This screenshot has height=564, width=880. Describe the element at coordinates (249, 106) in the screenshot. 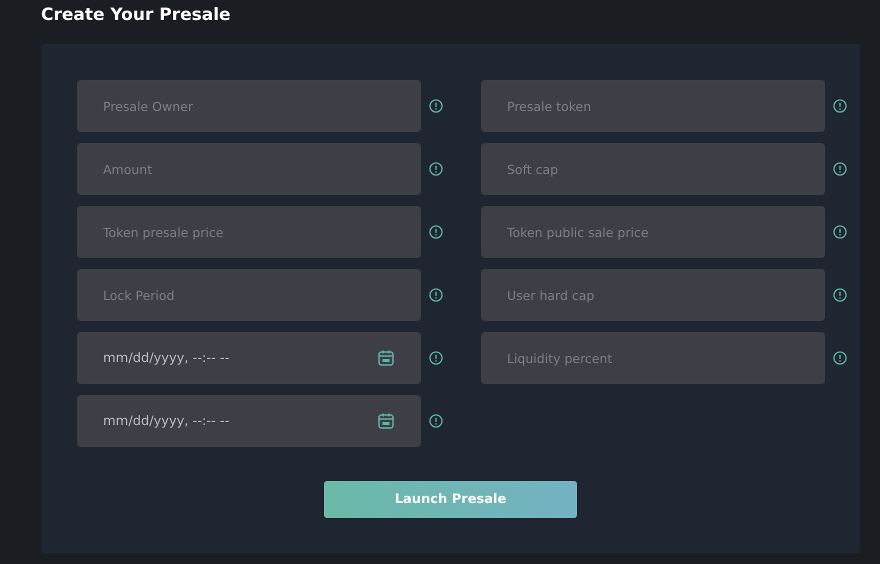

I see `text-field: Presale Owner` at that location.